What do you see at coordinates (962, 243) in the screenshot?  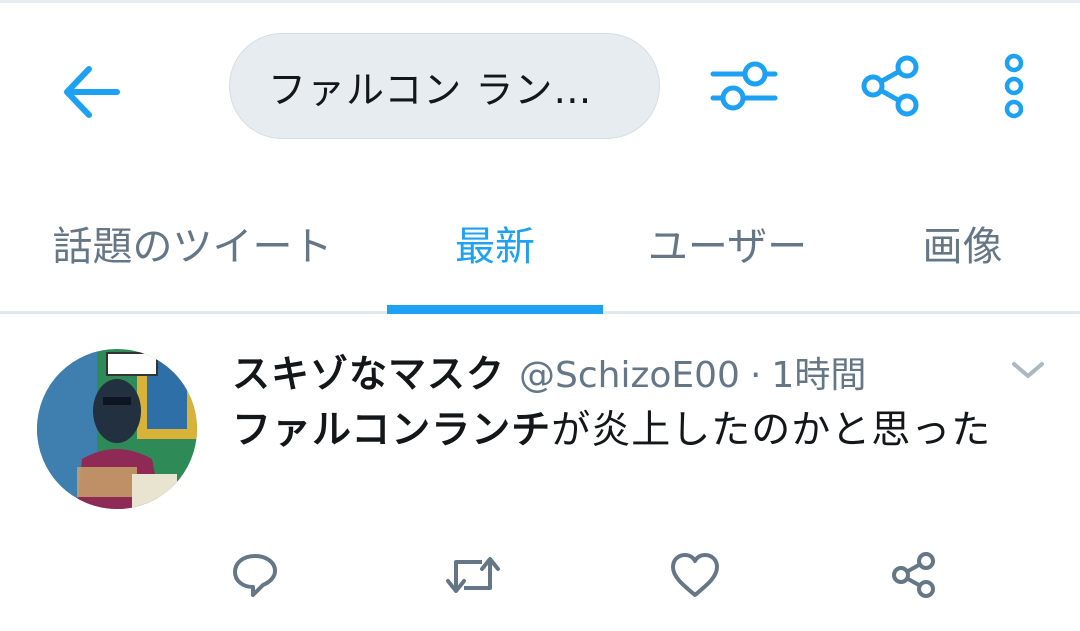 I see `tab-images: 画像` at bounding box center [962, 243].